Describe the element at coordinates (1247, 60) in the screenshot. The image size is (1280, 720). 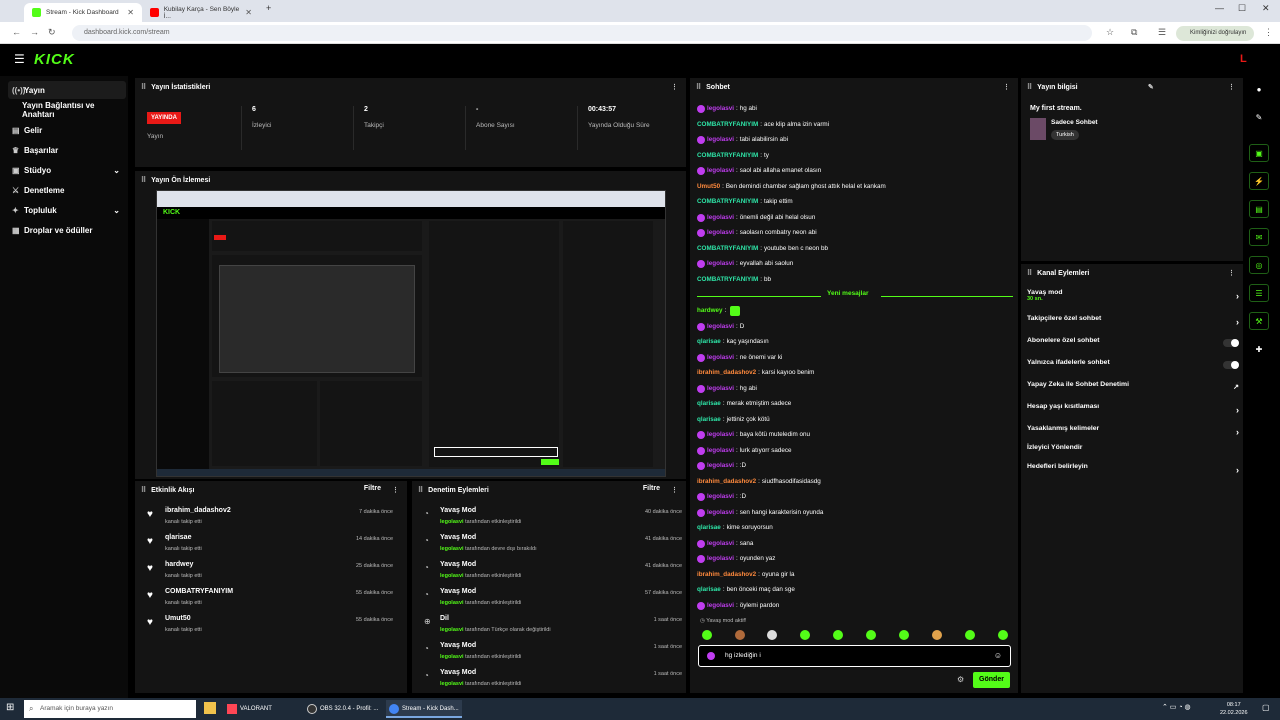
I see `avatar: L` at that location.